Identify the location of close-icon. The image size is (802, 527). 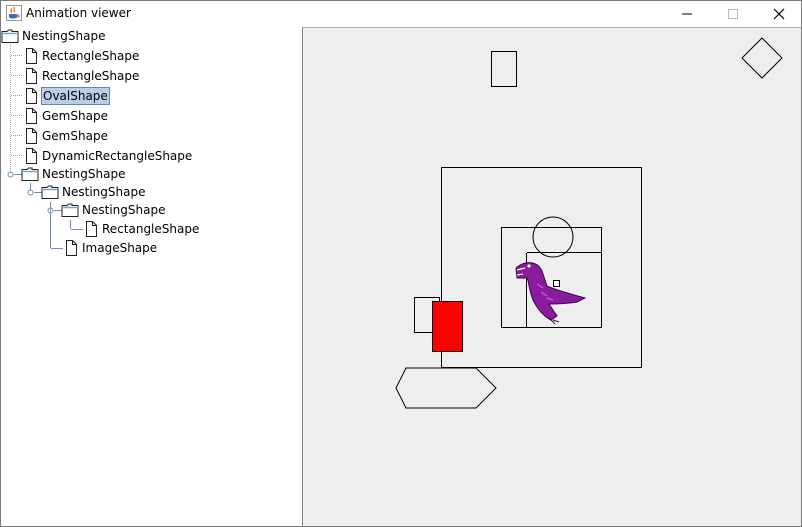
(779, 14).